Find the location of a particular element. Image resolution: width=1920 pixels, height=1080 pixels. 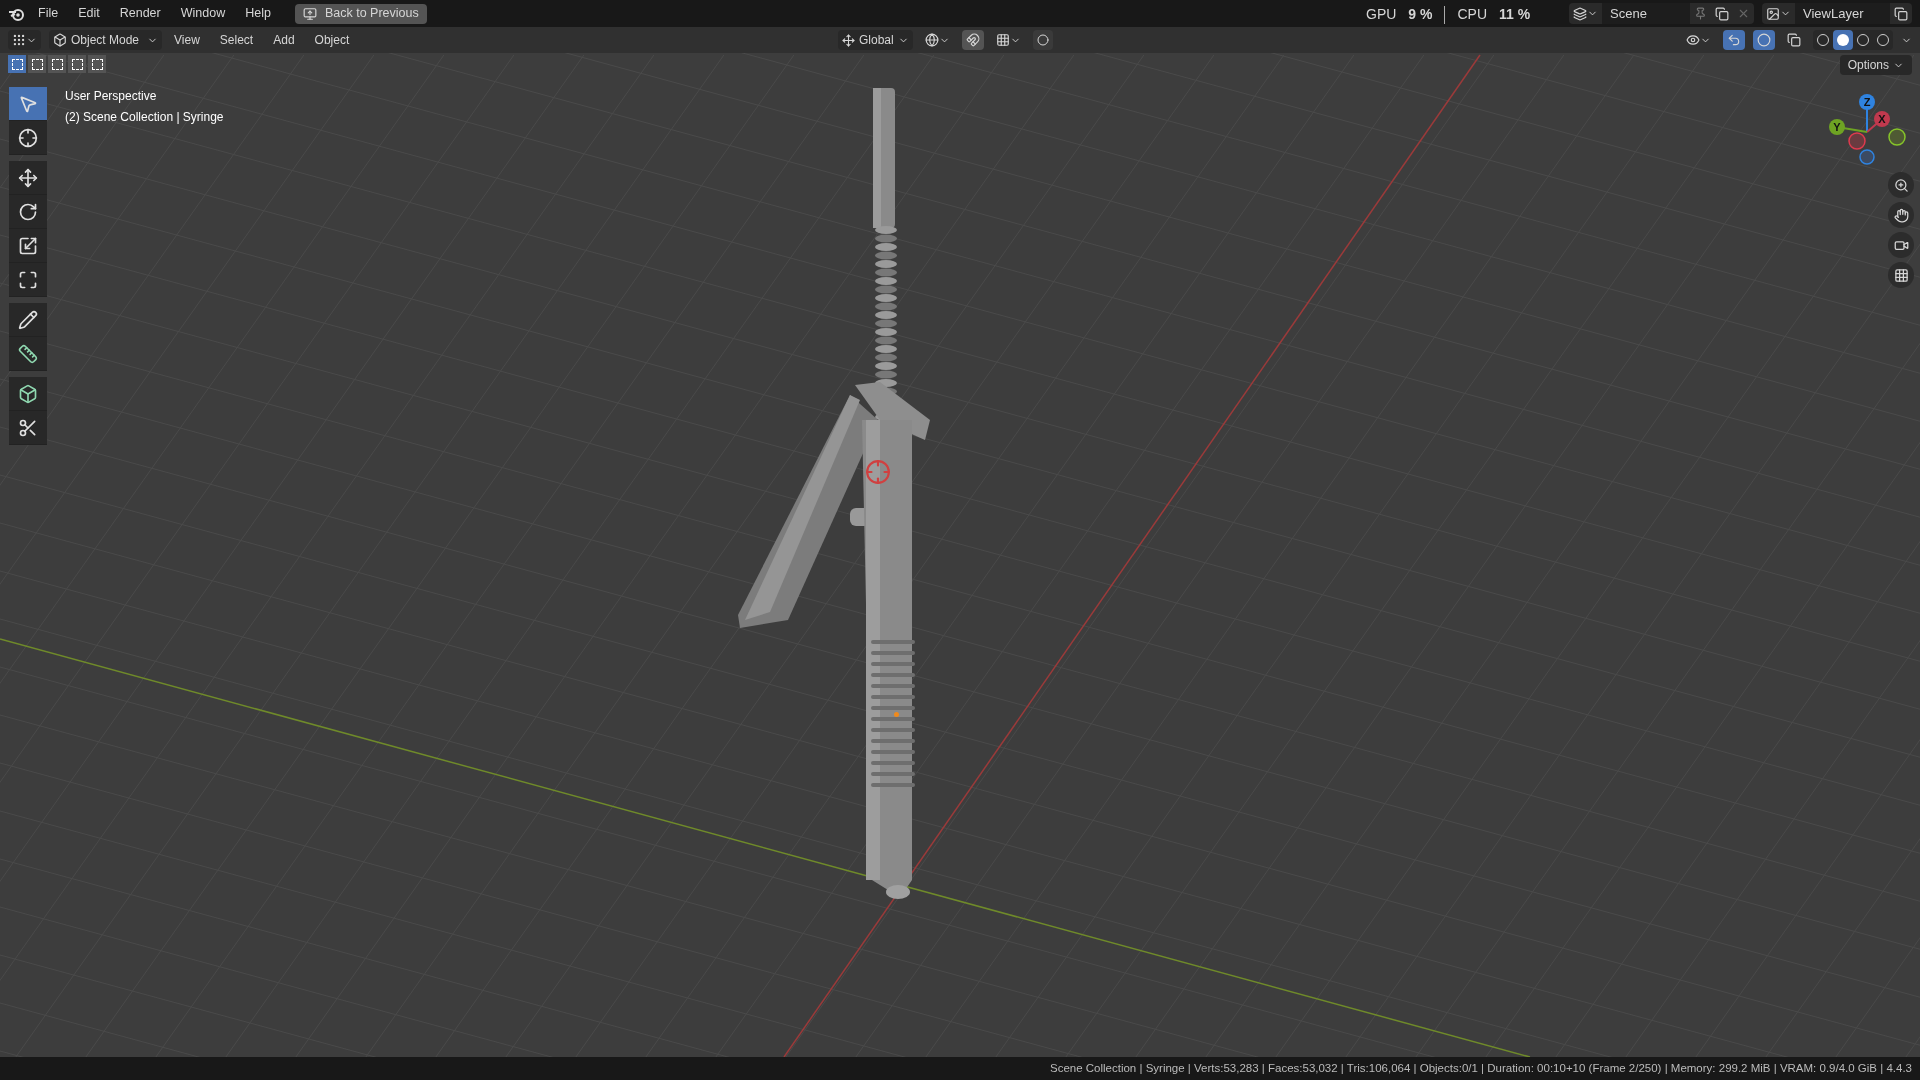

collection-label: (2) Scene Collection | Syringe is located at coordinates (144, 117).